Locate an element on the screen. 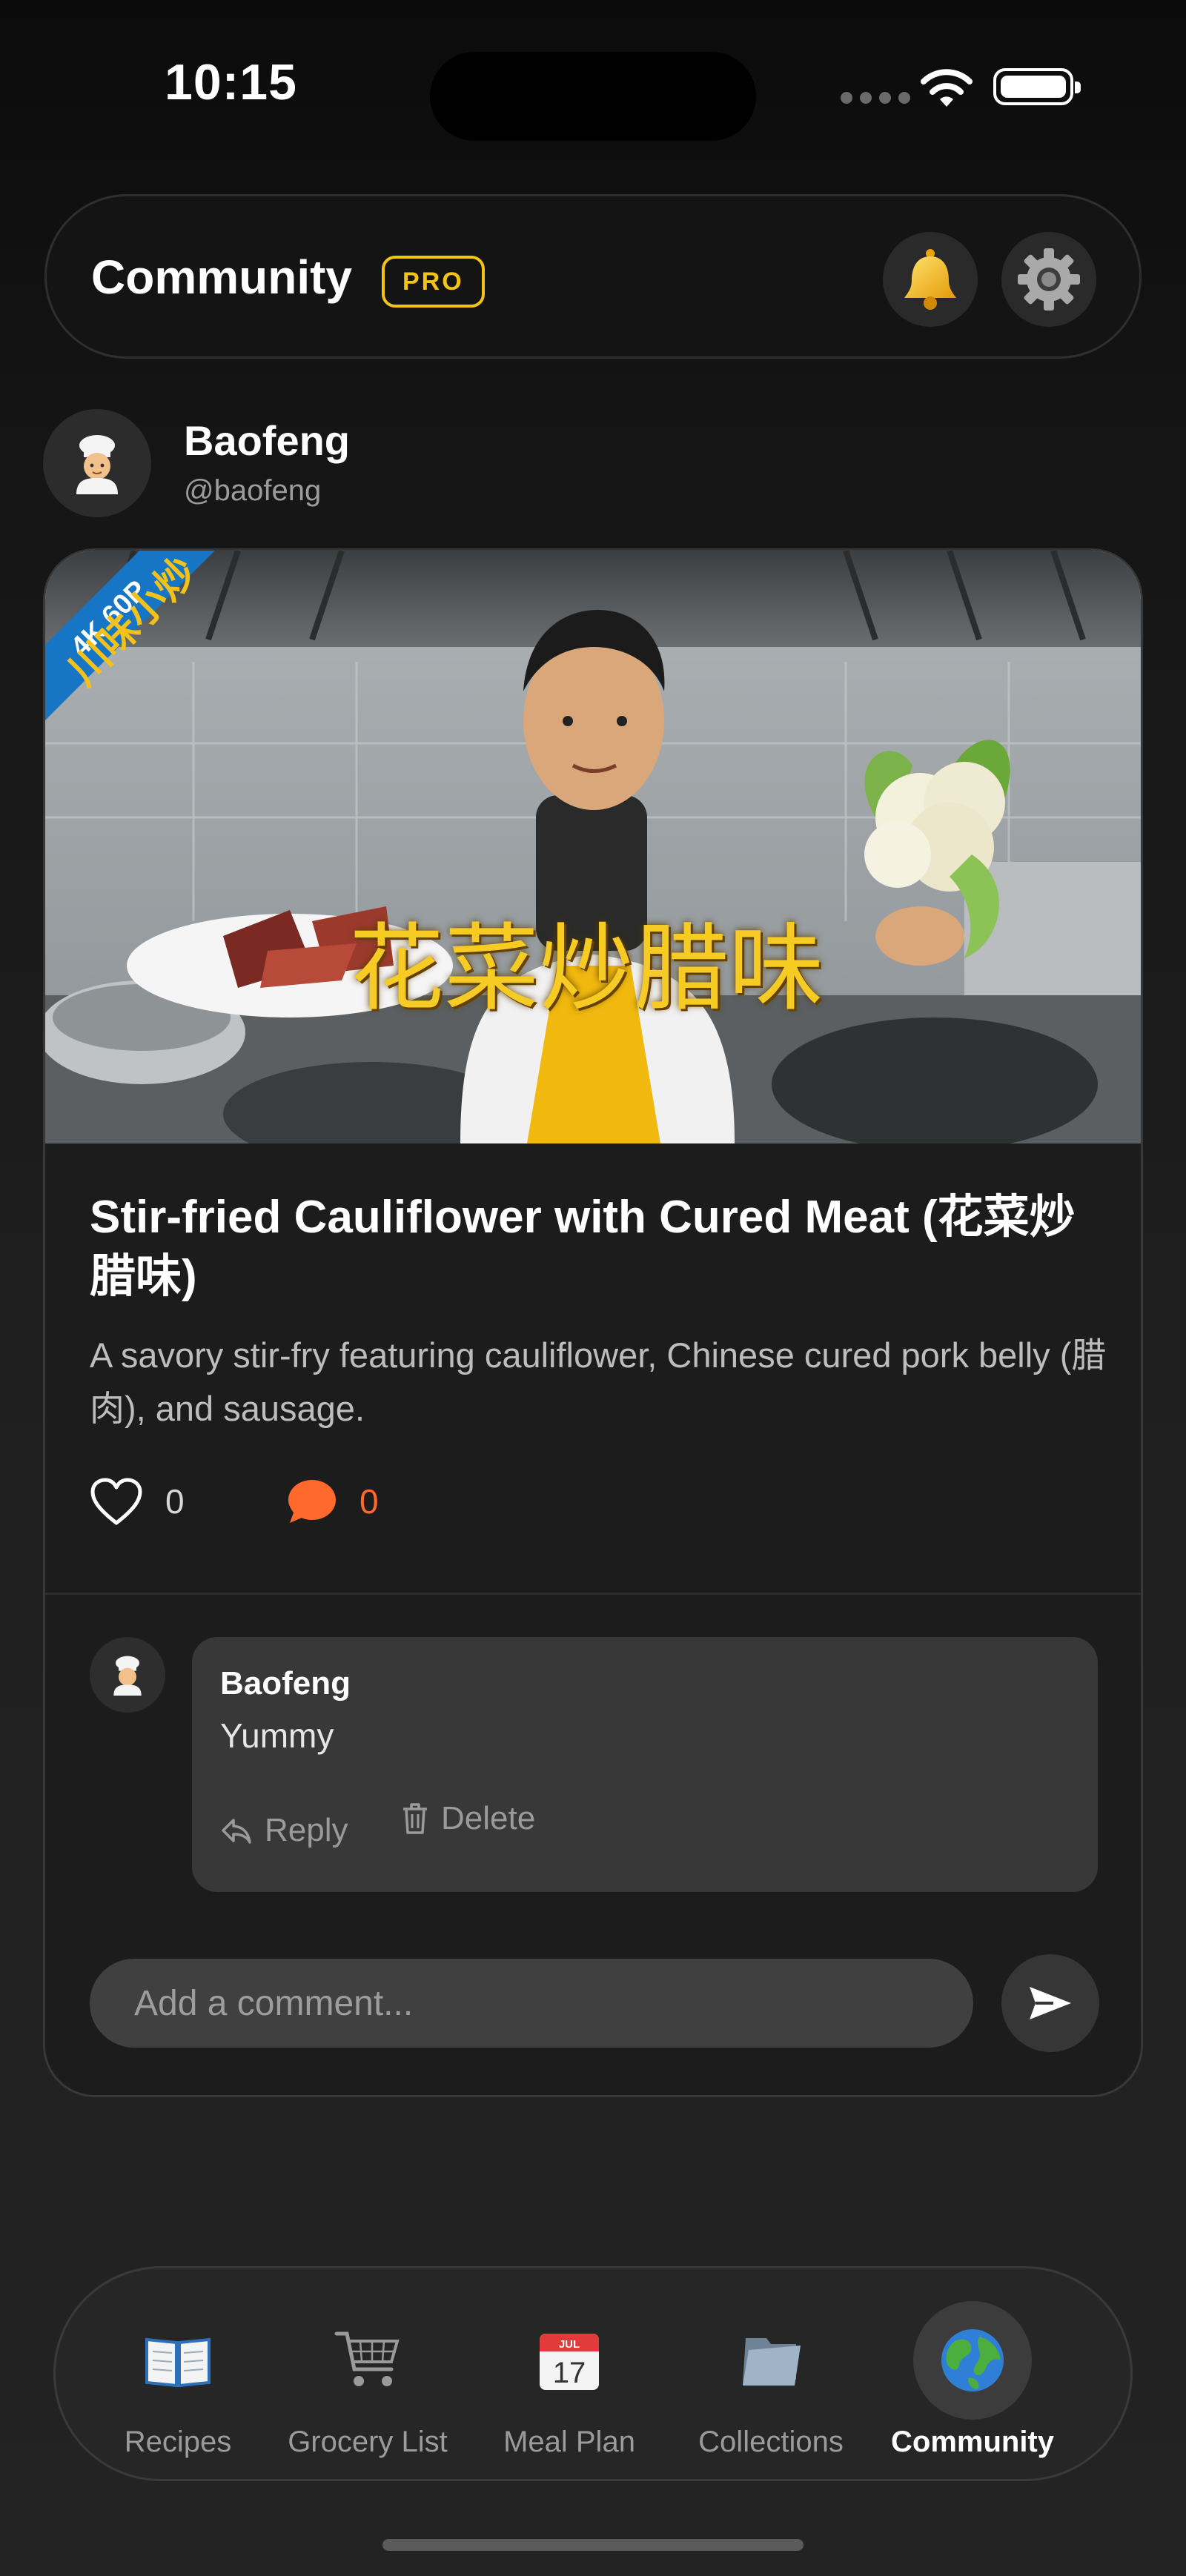 The image size is (1186, 2576). battery-icon is located at coordinates (1037, 86).